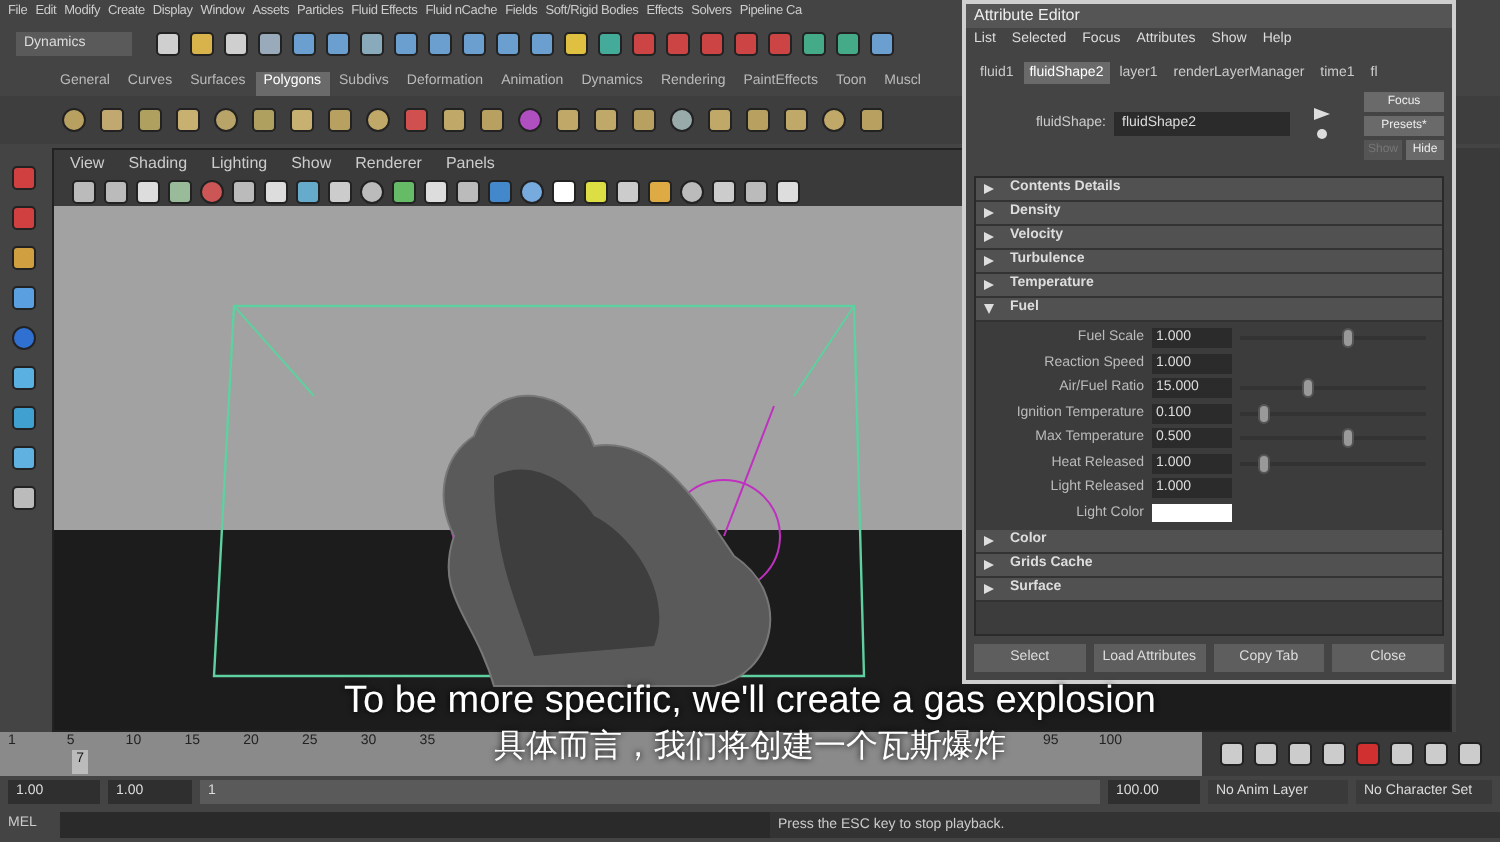 Image resolution: width=1500 pixels, height=842 pixels. Describe the element at coordinates (158, 163) in the screenshot. I see `panel-menu-item: Shading` at that location.